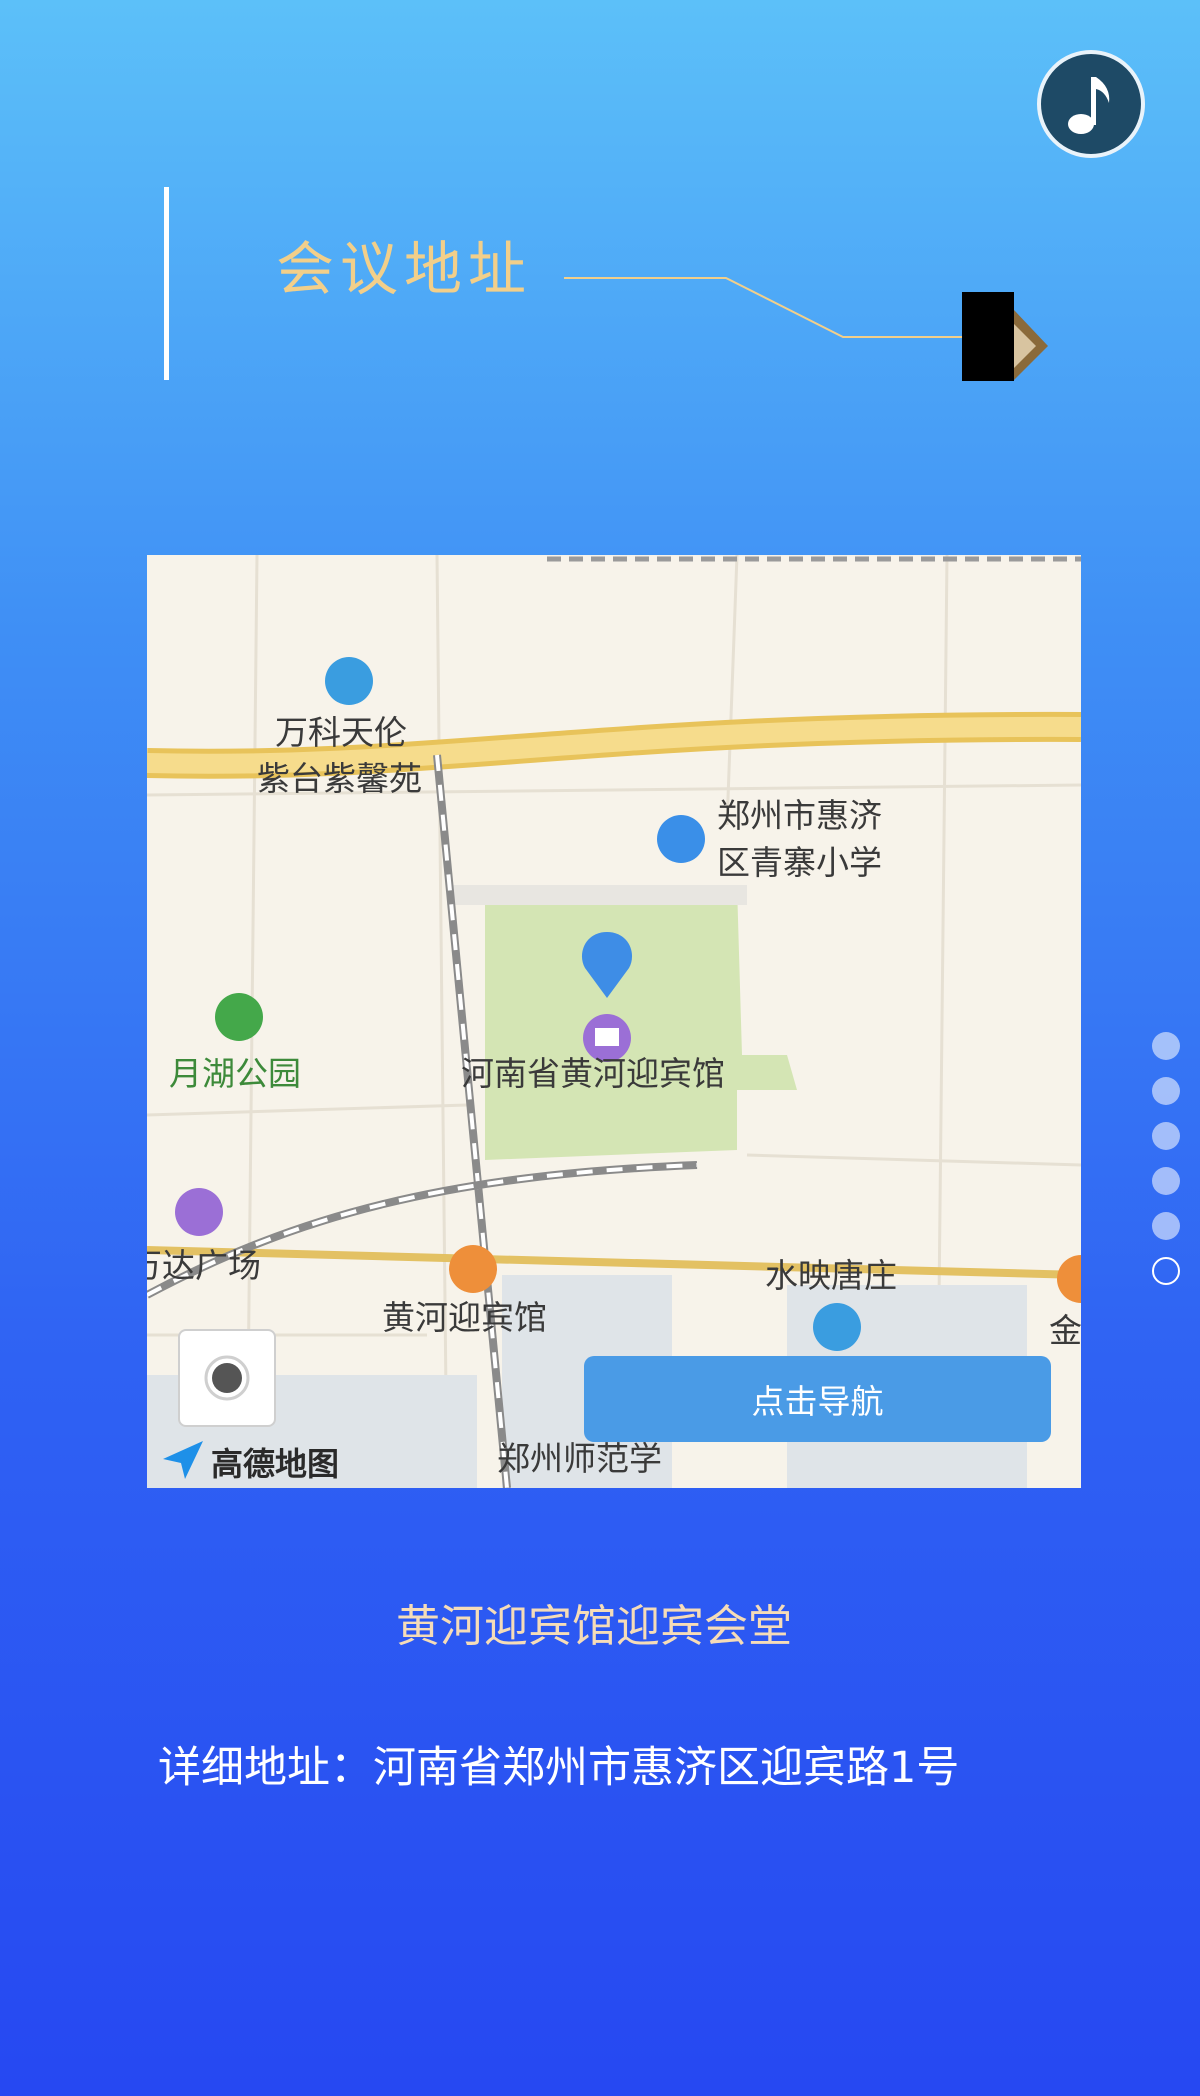  I want to click on map-label-school-line2: 区青寨小学, so click(799, 862).